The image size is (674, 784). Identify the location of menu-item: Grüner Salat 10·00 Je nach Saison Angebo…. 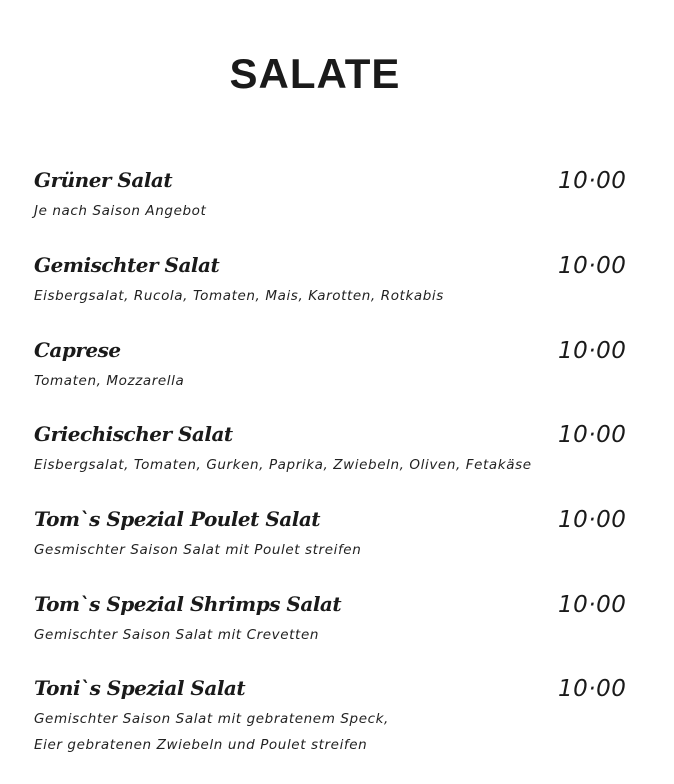
(334, 196).